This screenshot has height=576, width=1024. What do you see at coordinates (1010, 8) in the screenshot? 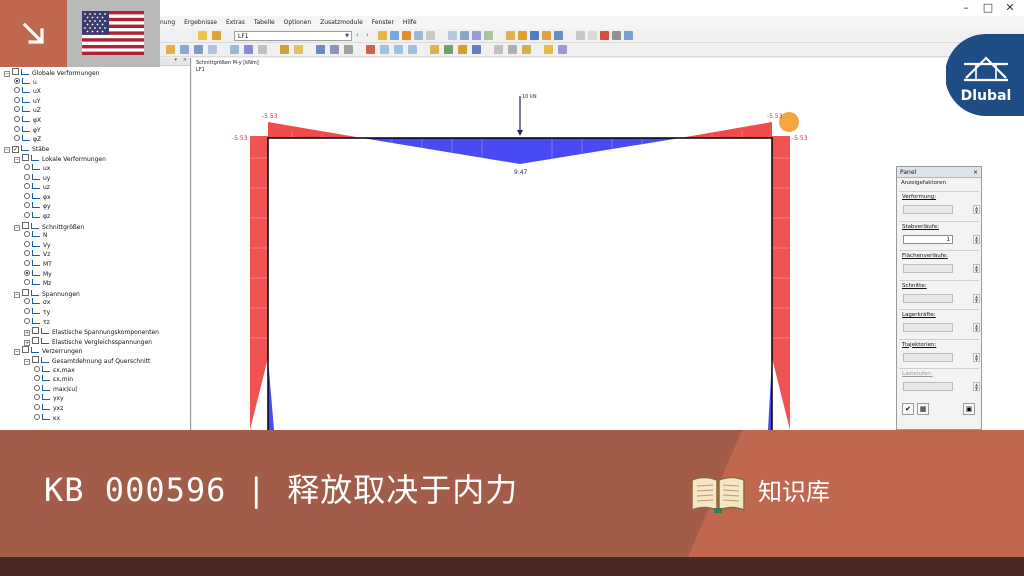
I see `close-icon: ✕` at bounding box center [1010, 8].